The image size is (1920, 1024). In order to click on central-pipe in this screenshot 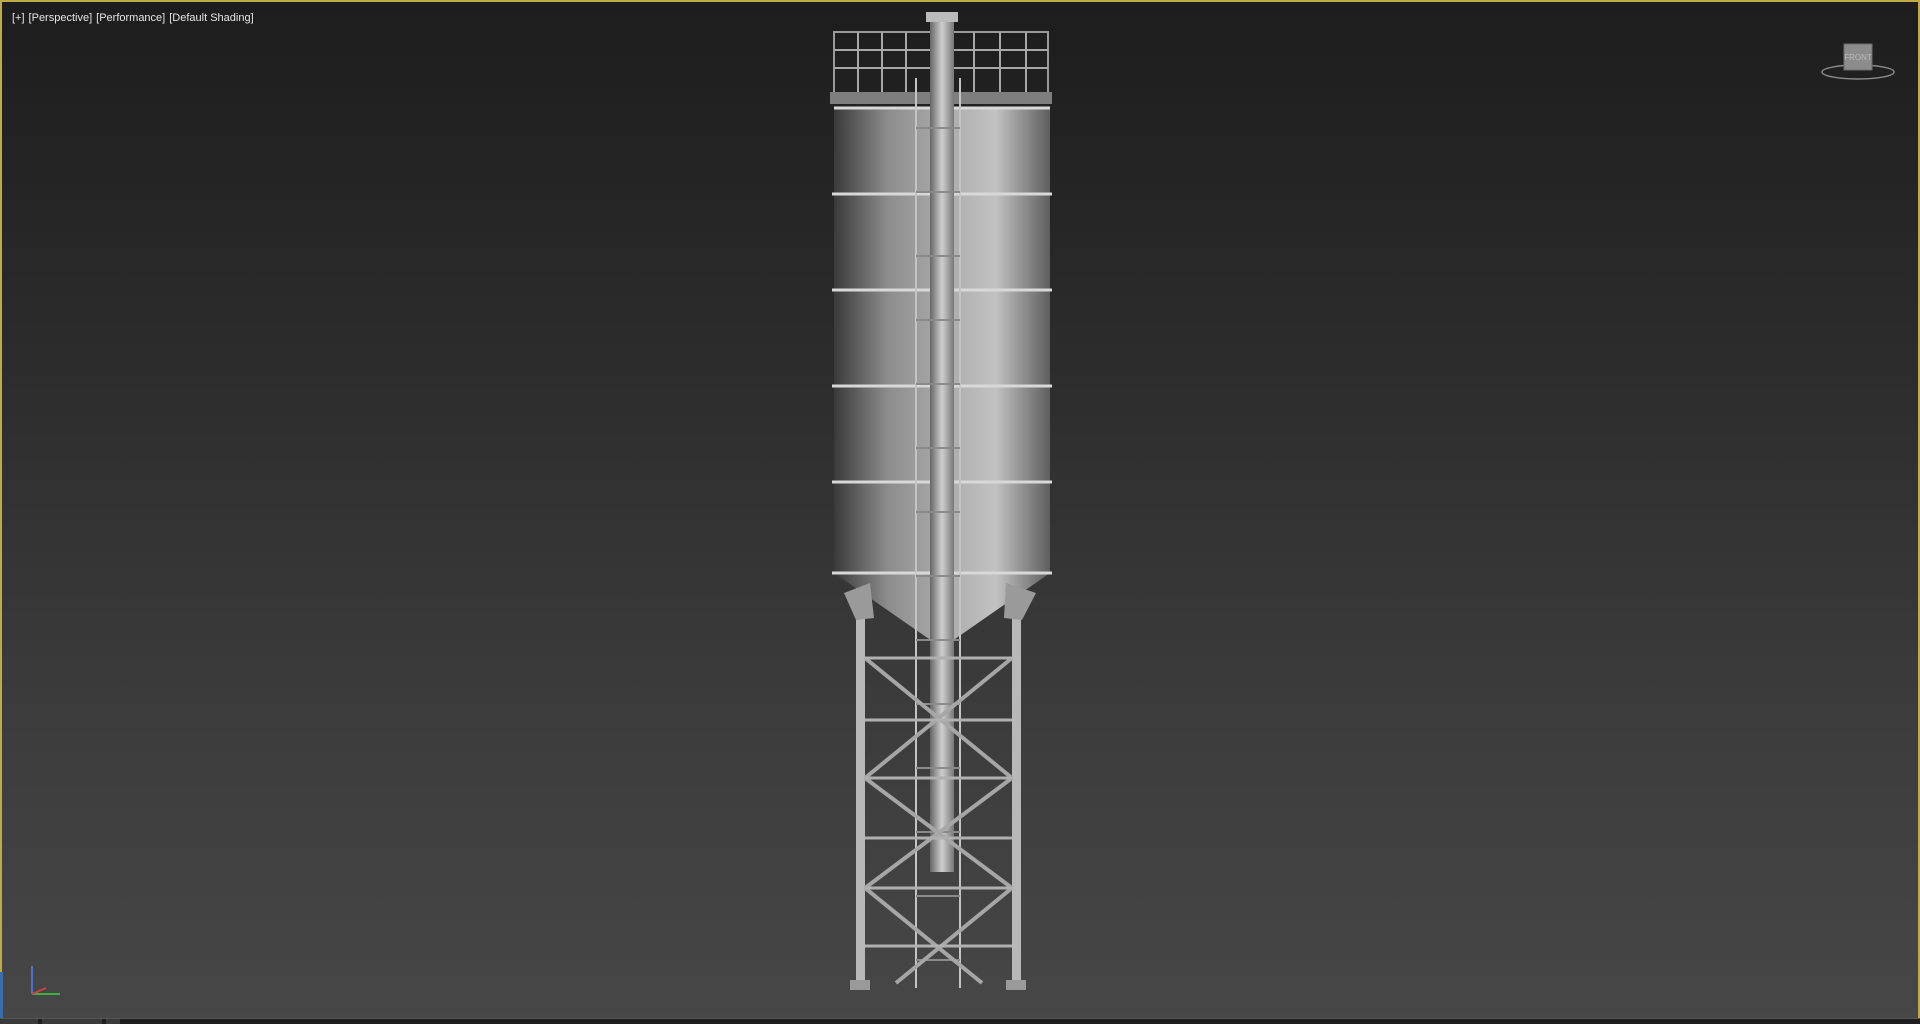, I will do `click(942, 442)`.